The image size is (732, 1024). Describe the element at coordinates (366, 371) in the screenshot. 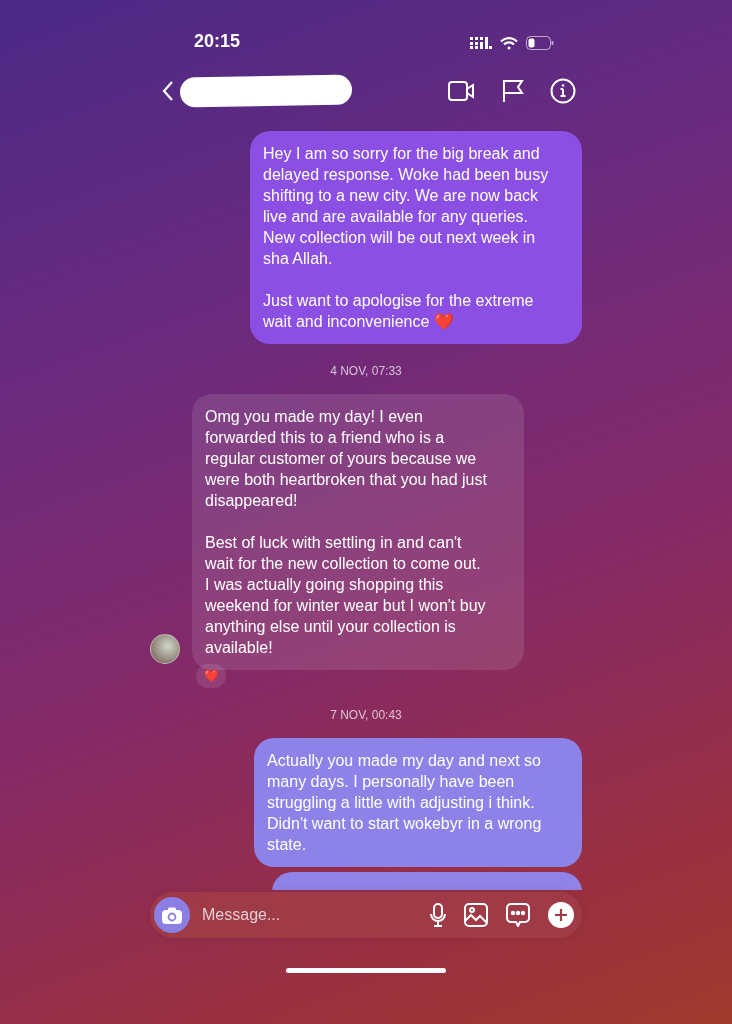

I see `message-timestamp: 4 NOV, 07:33` at that location.